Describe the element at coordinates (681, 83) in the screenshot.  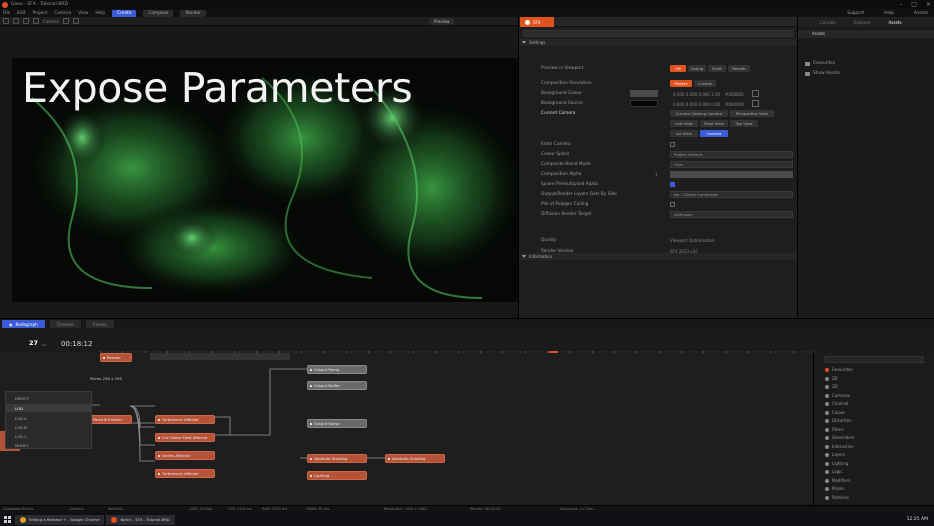
I see `resolution-project-button: Project` at that location.